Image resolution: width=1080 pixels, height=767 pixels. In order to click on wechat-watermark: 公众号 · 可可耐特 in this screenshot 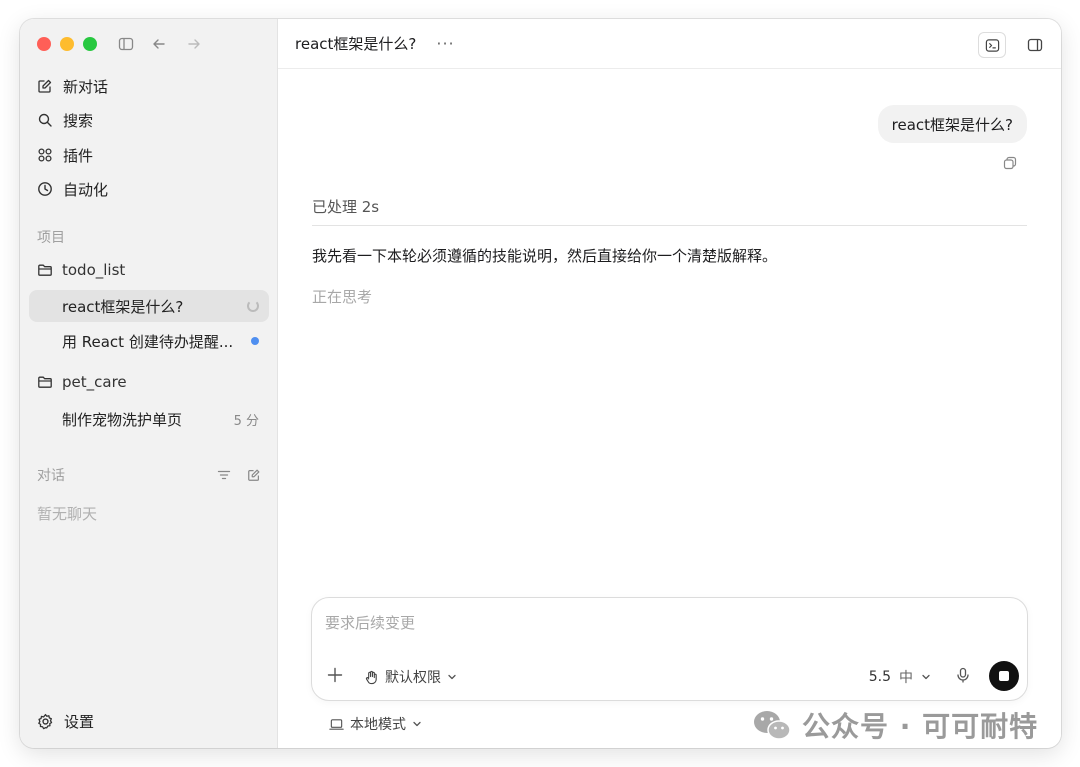, I will do `click(895, 725)`.